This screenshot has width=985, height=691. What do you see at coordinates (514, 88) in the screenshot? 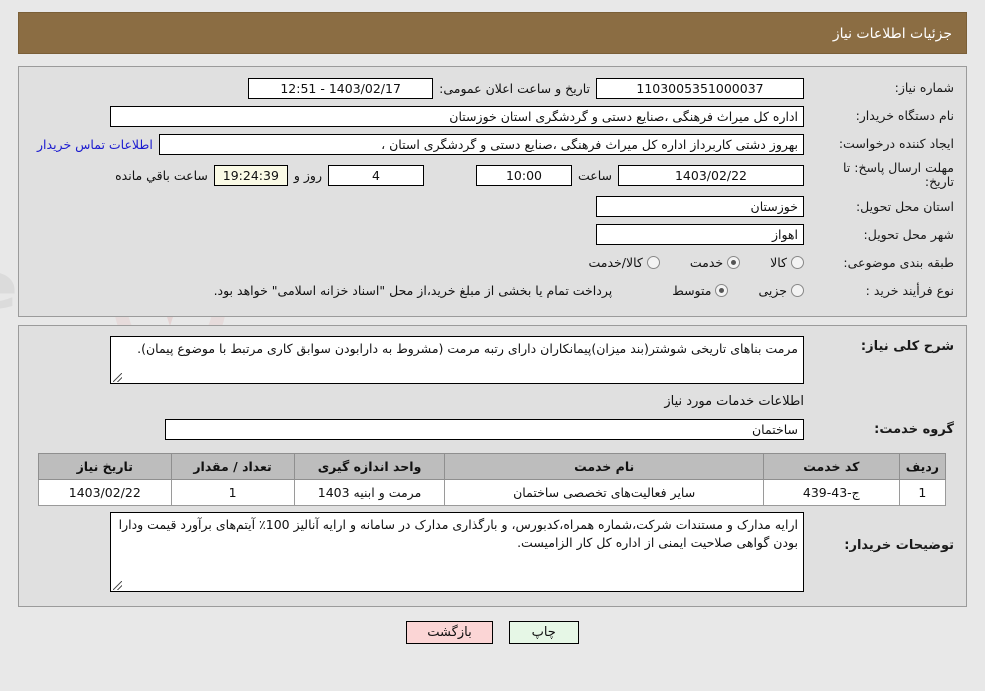
I see `announce-datetime-label: تاریخ و ساعت اعلان عمومی:` at bounding box center [514, 88].